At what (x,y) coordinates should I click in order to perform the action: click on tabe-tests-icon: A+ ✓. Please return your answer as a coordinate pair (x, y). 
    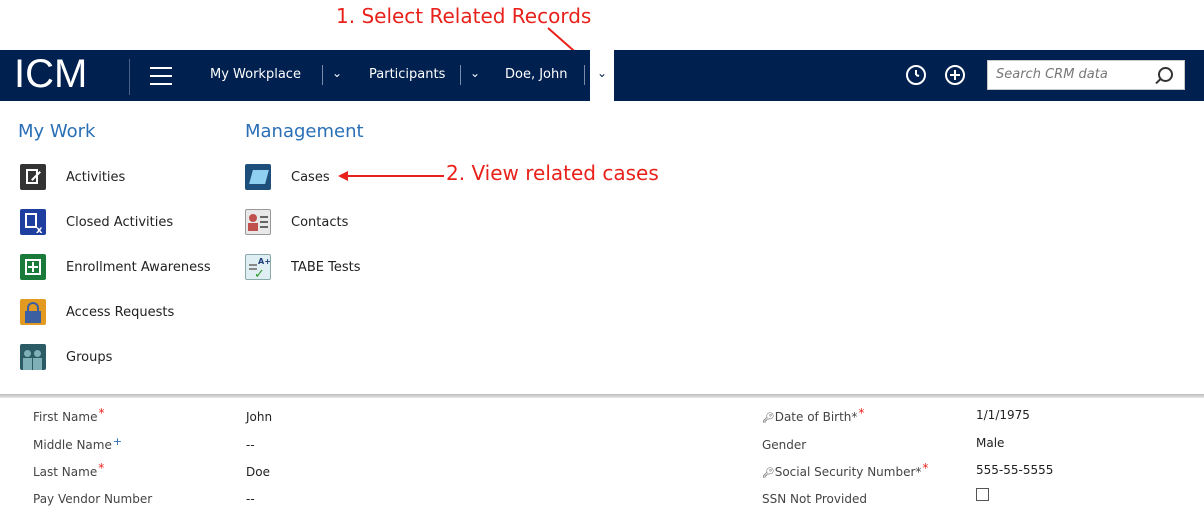
    Looking at the image, I should click on (258, 267).